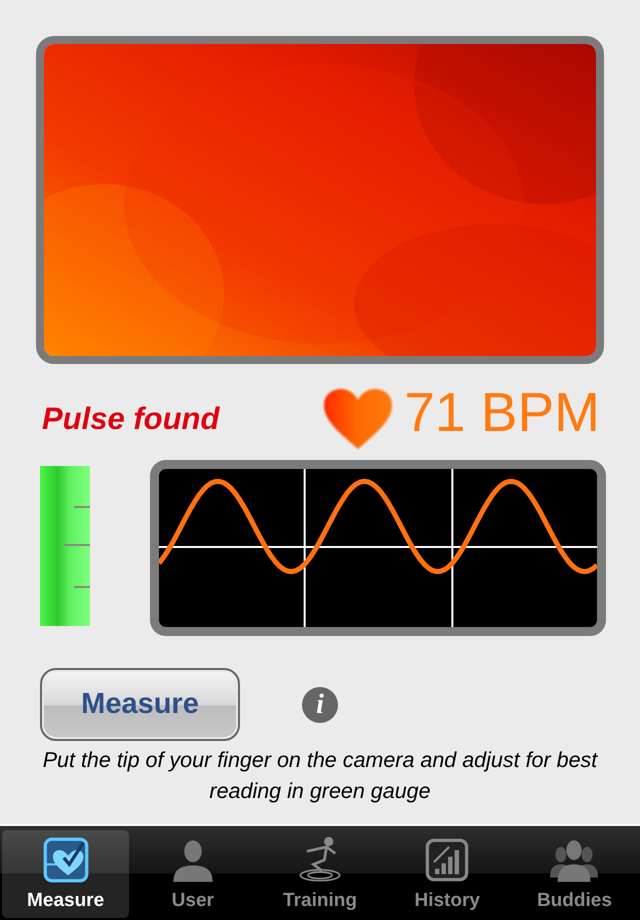 Image resolution: width=640 pixels, height=920 pixels. Describe the element at coordinates (192, 874) in the screenshot. I see `tab: User` at that location.